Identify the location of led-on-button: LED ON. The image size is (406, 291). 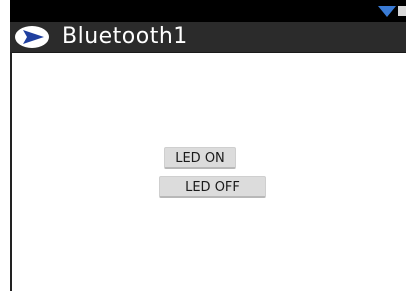
(200, 158).